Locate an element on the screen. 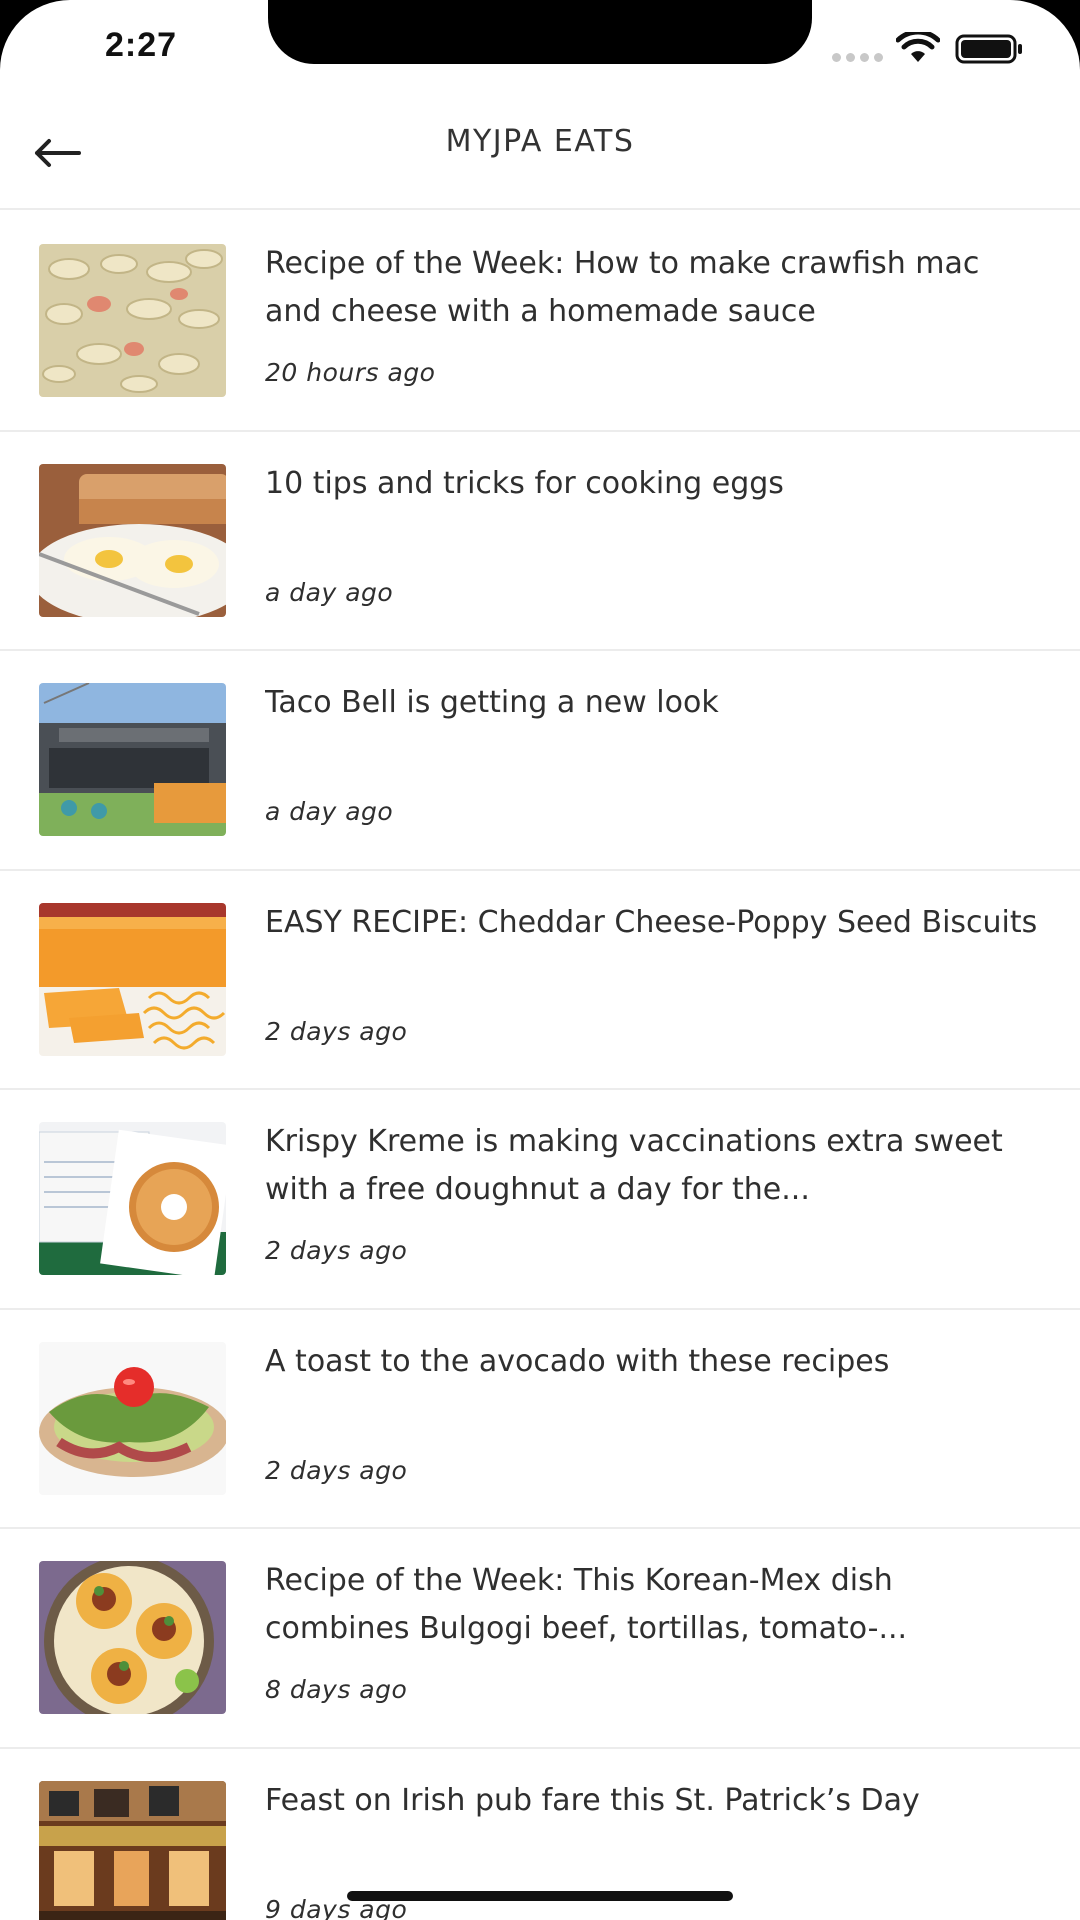  doughnut-vaccine-card-photo is located at coordinates (132, 1198).